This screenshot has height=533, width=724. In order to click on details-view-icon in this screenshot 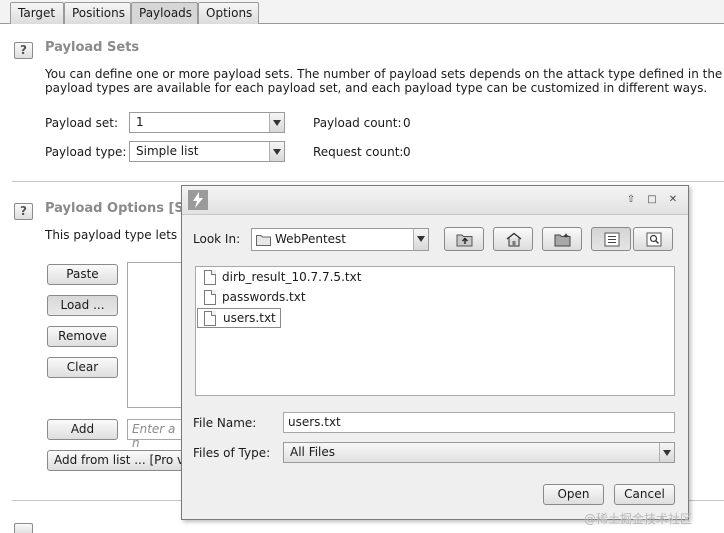, I will do `click(654, 239)`.